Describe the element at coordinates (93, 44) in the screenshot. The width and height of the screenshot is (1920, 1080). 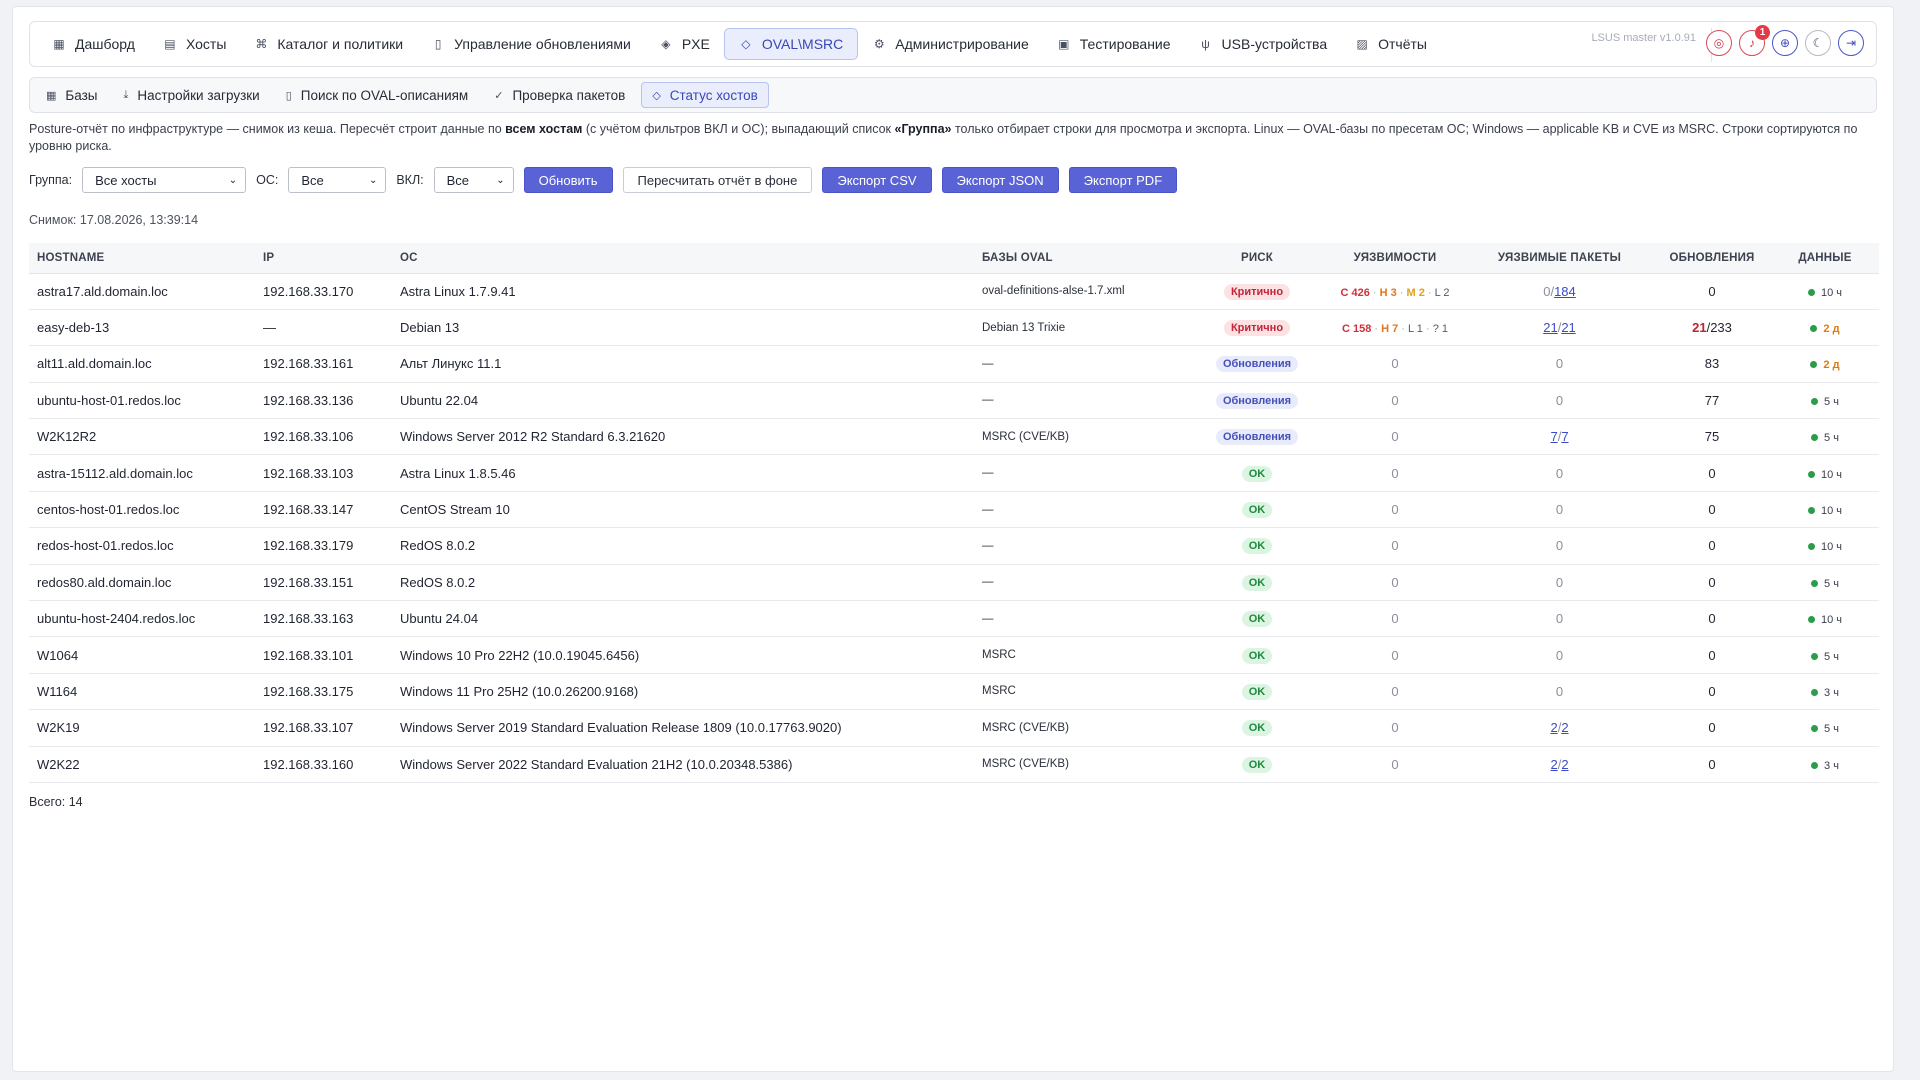
I see `nav-item-0: ▦ Дашборд` at that location.